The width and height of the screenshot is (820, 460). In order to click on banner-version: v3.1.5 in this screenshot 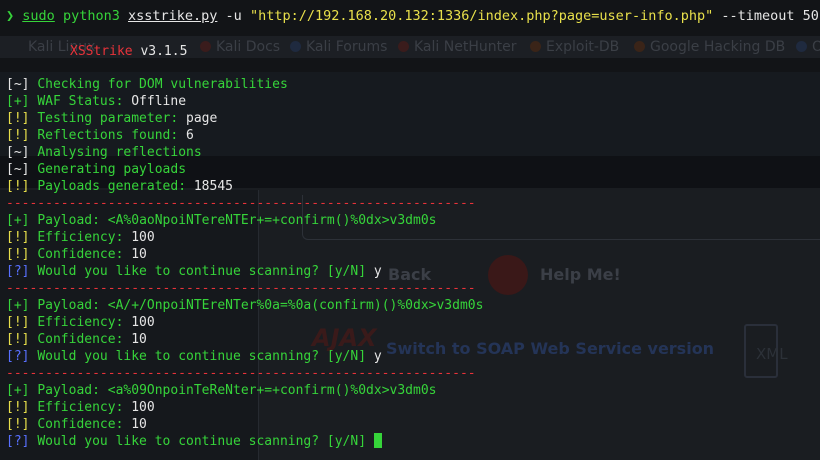, I will do `click(164, 51)`.